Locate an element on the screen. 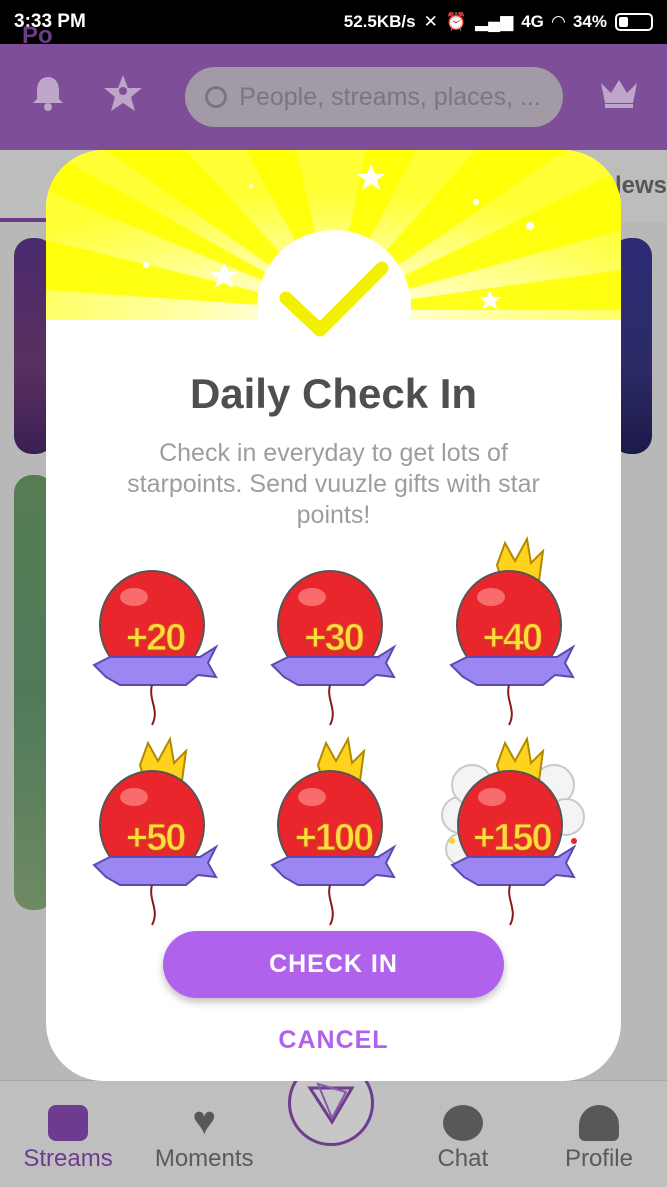 This screenshot has width=667, height=1187. reward-amount: +40 is located at coordinates (512, 638).